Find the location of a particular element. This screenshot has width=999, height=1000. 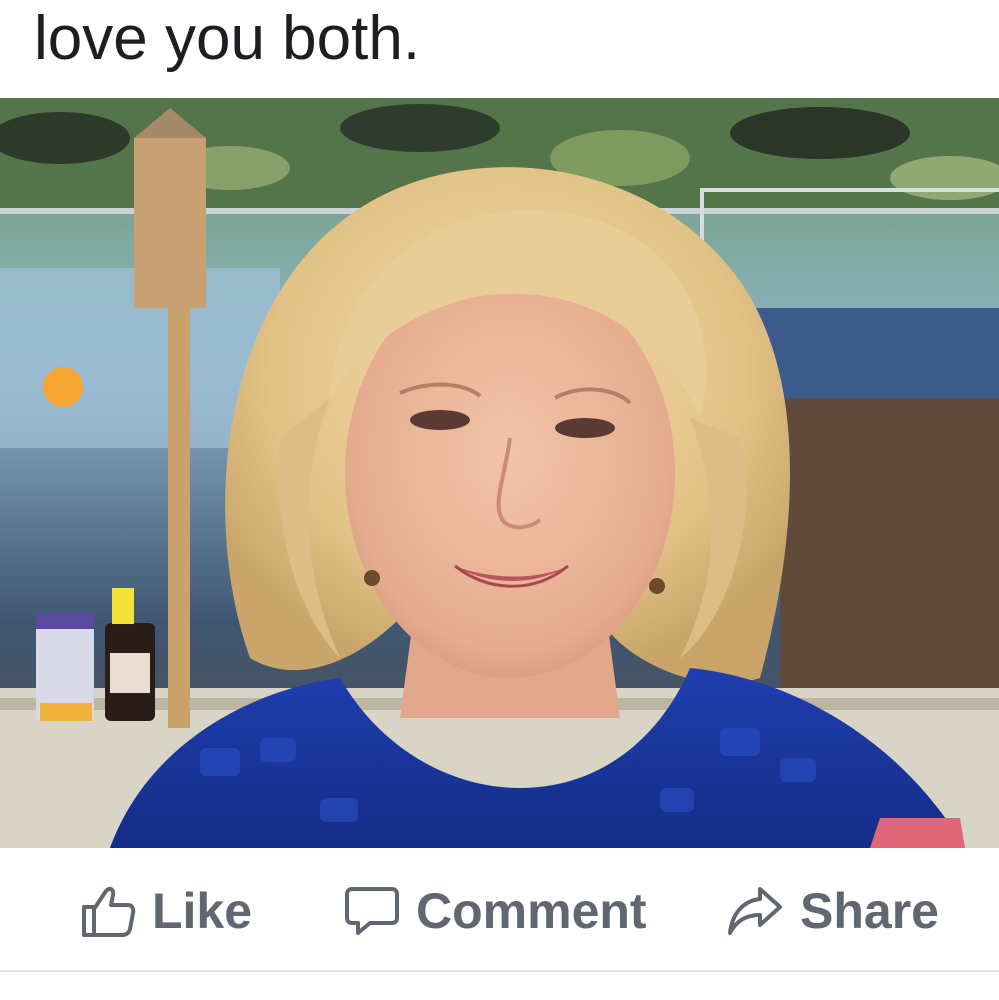

share-arrow-icon is located at coordinates (755, 911).